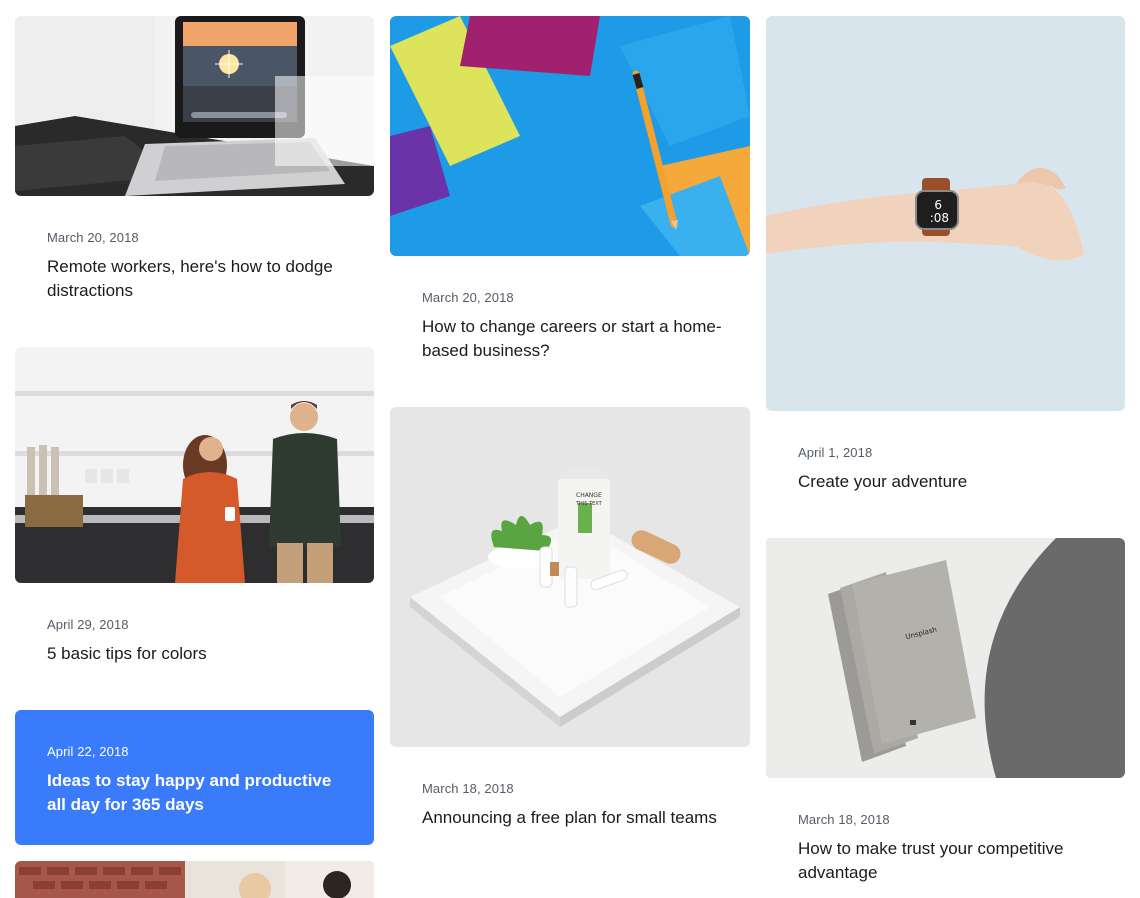 This screenshot has width=1140, height=898. Describe the element at coordinates (945, 658) in the screenshot. I see `post-image-notebooks: Unsplash` at that location.